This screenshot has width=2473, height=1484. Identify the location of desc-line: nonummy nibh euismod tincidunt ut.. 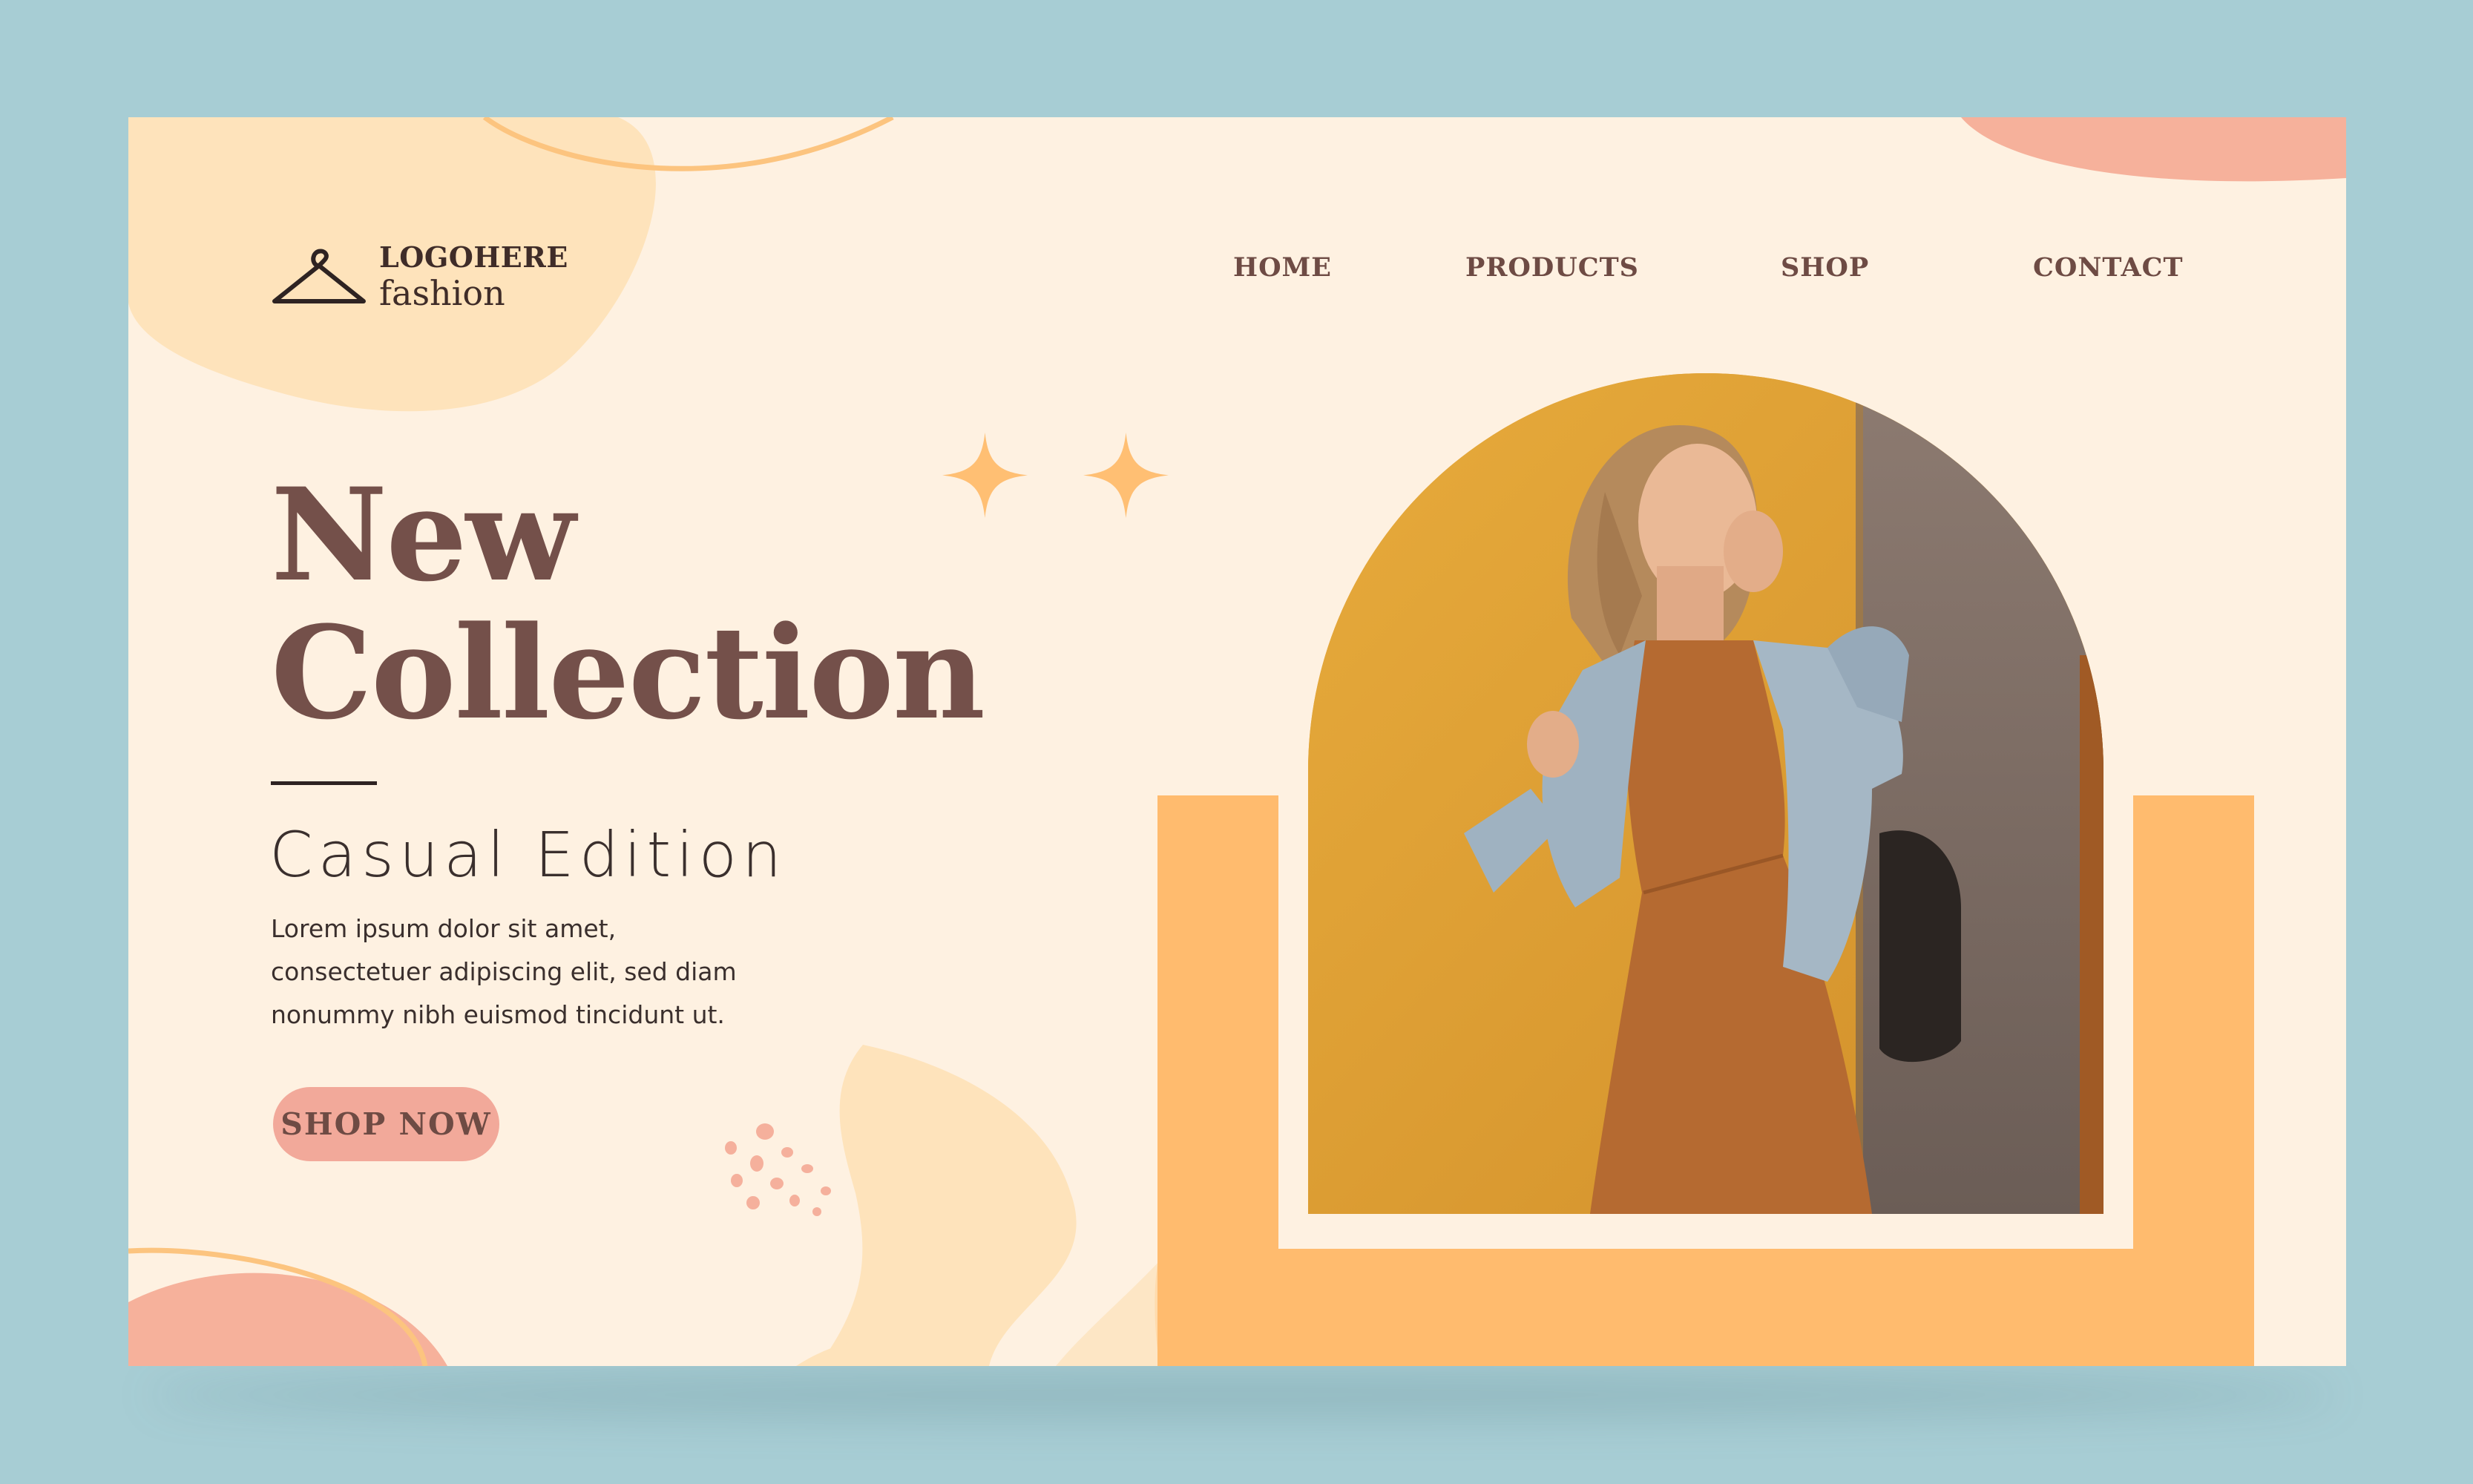
(498, 1014).